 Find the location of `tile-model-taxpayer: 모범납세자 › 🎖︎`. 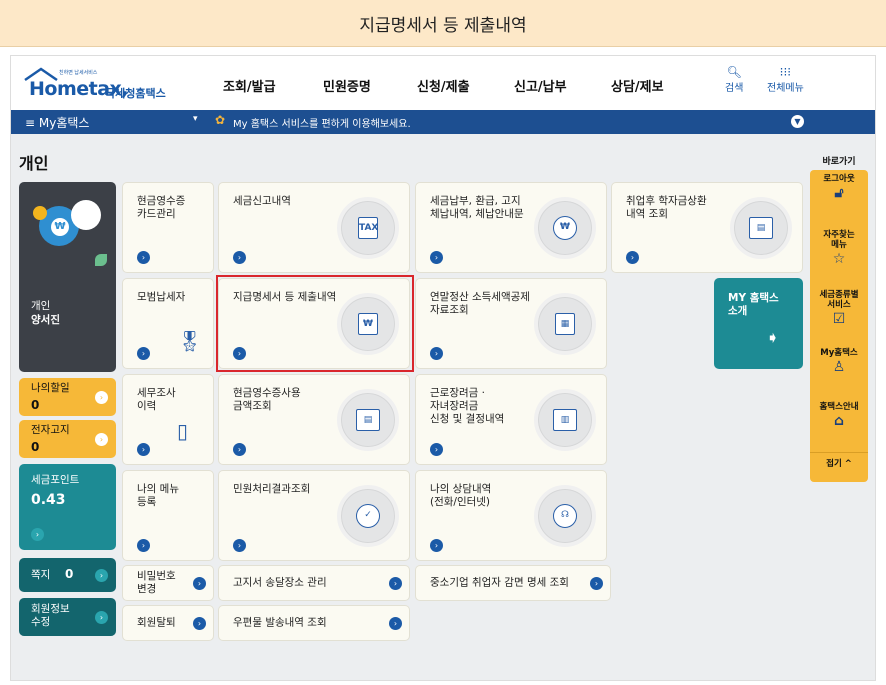

tile-model-taxpayer: 모범납세자 › 🎖︎ is located at coordinates (168, 323).